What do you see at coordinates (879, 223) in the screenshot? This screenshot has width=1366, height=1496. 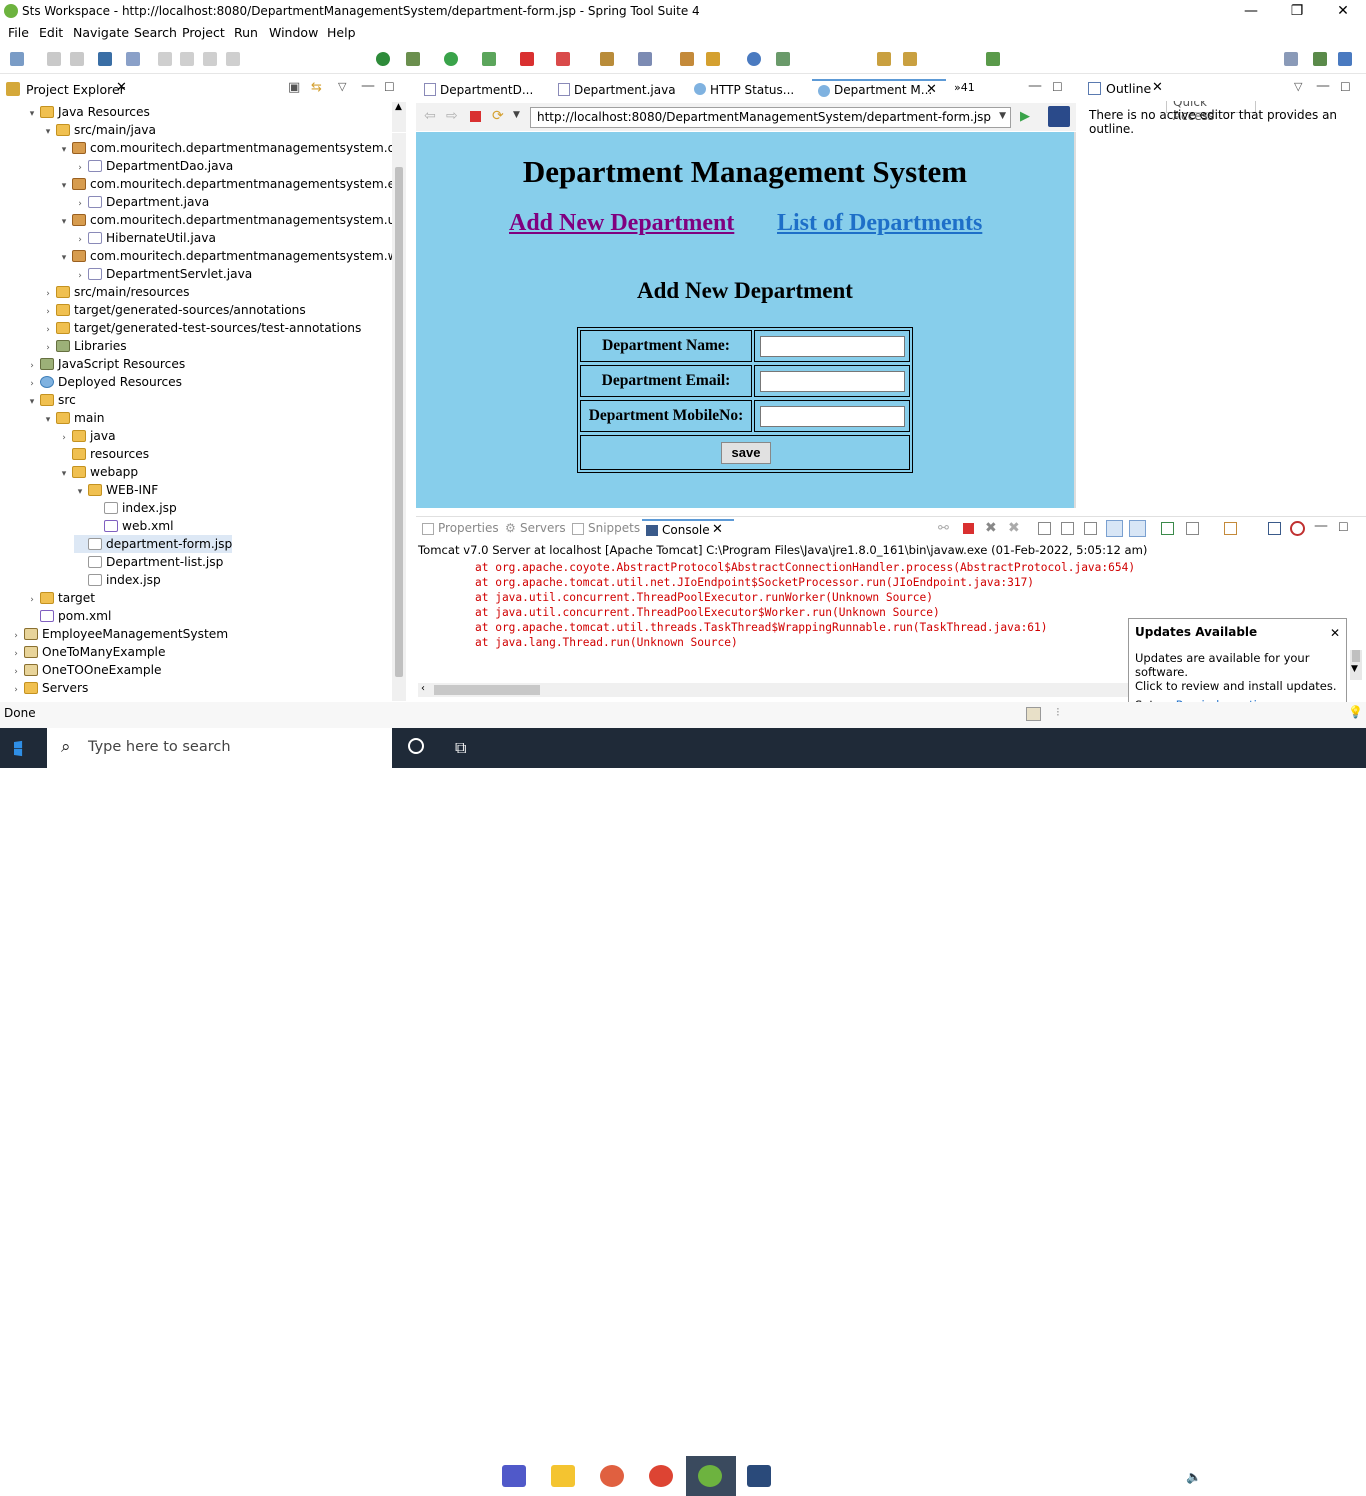 I see `list-departments-link: List of Departments` at bounding box center [879, 223].